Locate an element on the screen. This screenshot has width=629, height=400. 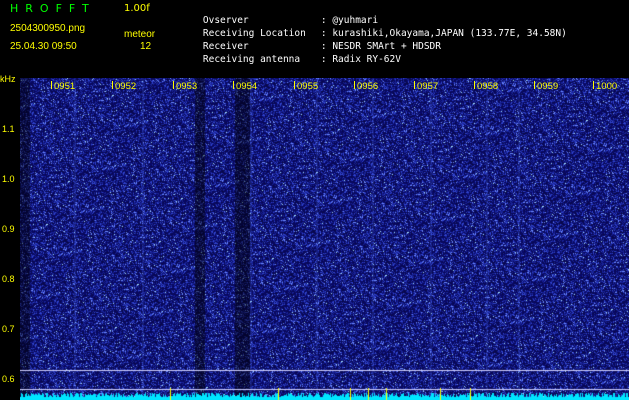
mode-label: meteor is located at coordinates (140, 34).